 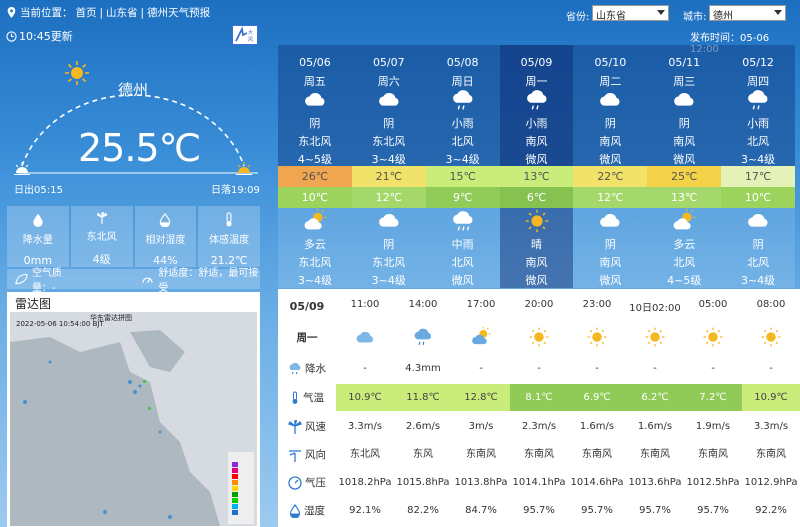 What do you see at coordinates (388, 166) in the screenshot?
I see `forecast-day-column: 05/07 周六阴东北风 3~4级 21℃ 12℃ 阴东北风 3~4级` at bounding box center [388, 166].